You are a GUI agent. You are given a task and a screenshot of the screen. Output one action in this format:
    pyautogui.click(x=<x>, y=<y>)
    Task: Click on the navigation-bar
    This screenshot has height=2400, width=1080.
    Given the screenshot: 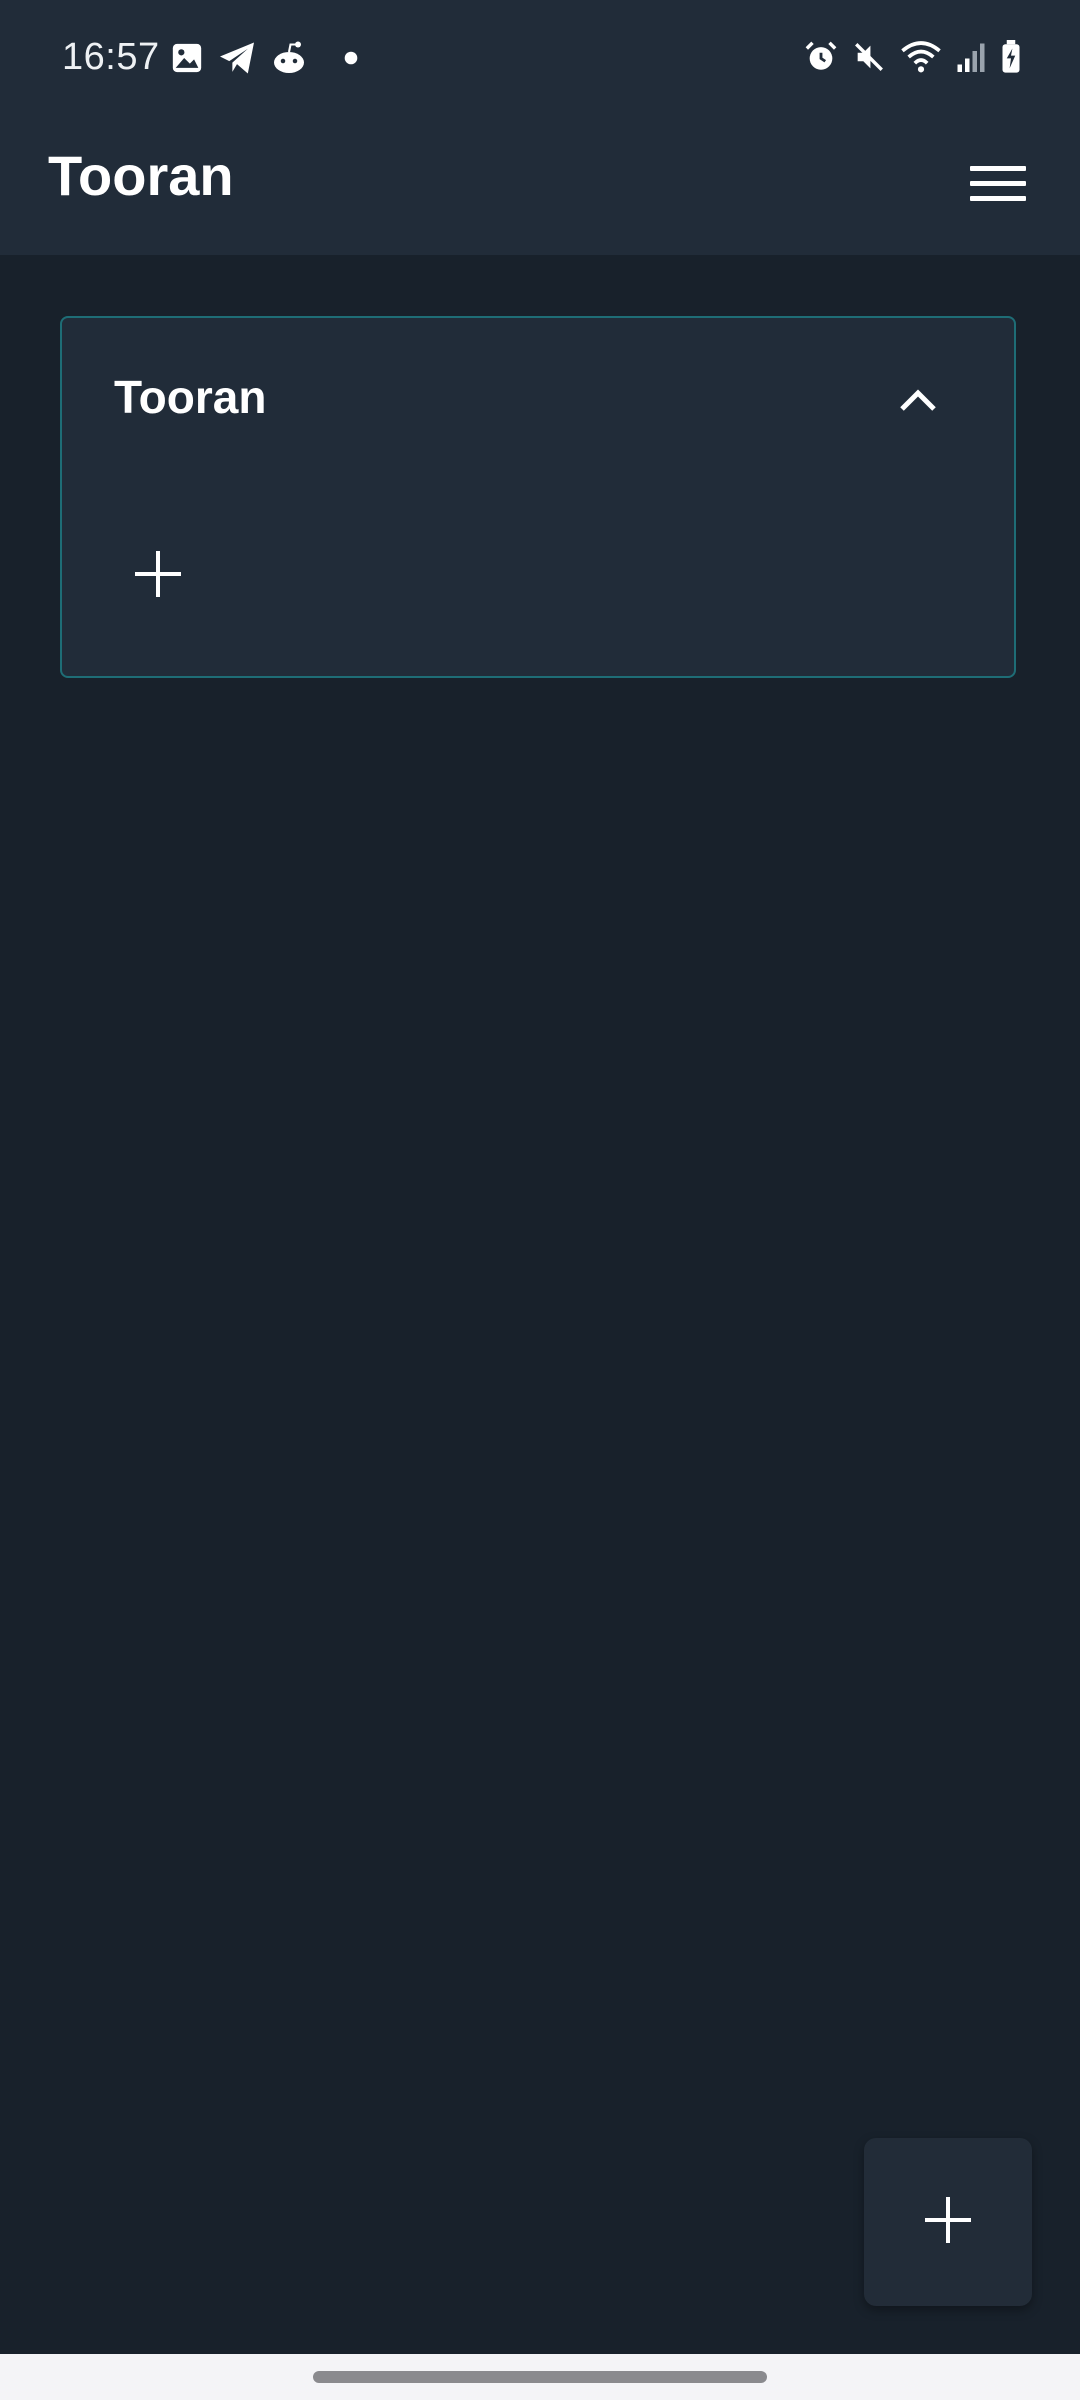 What is the action you would take?
    pyautogui.click(x=540, y=2377)
    